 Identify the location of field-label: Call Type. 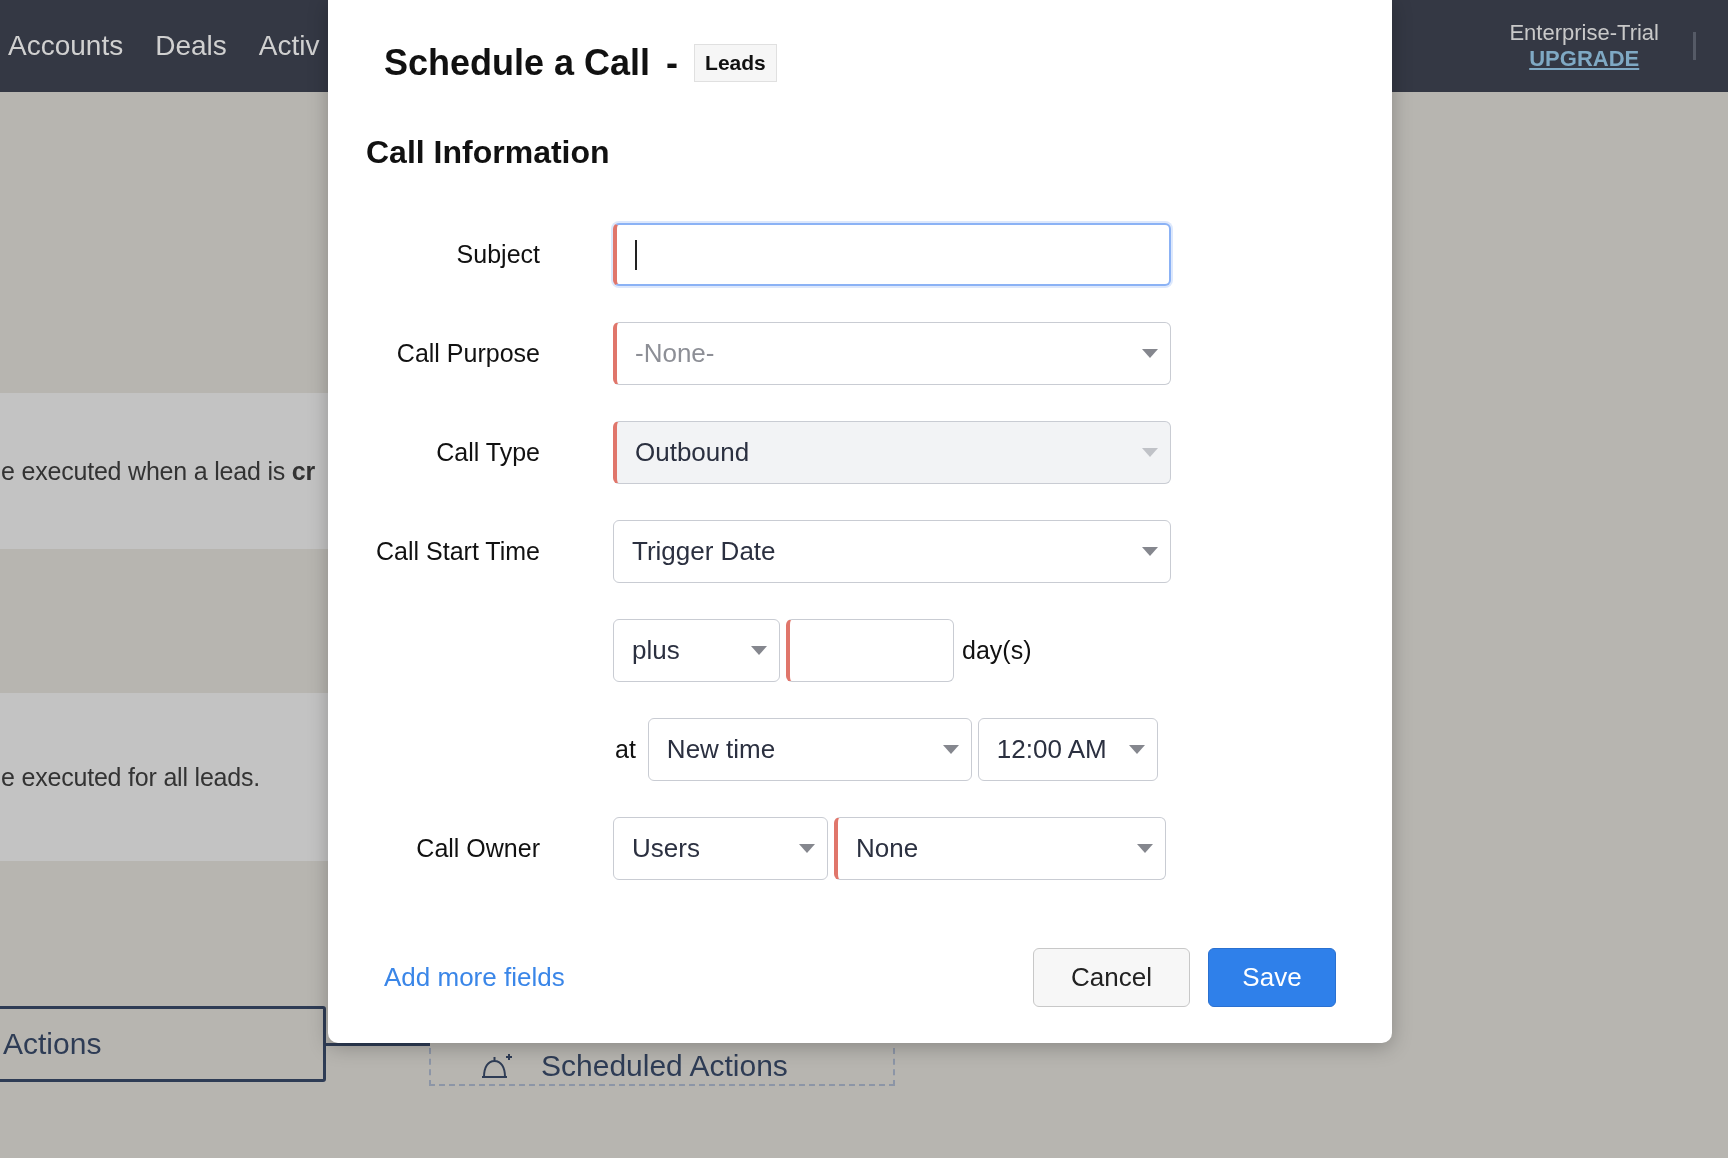
(487, 452).